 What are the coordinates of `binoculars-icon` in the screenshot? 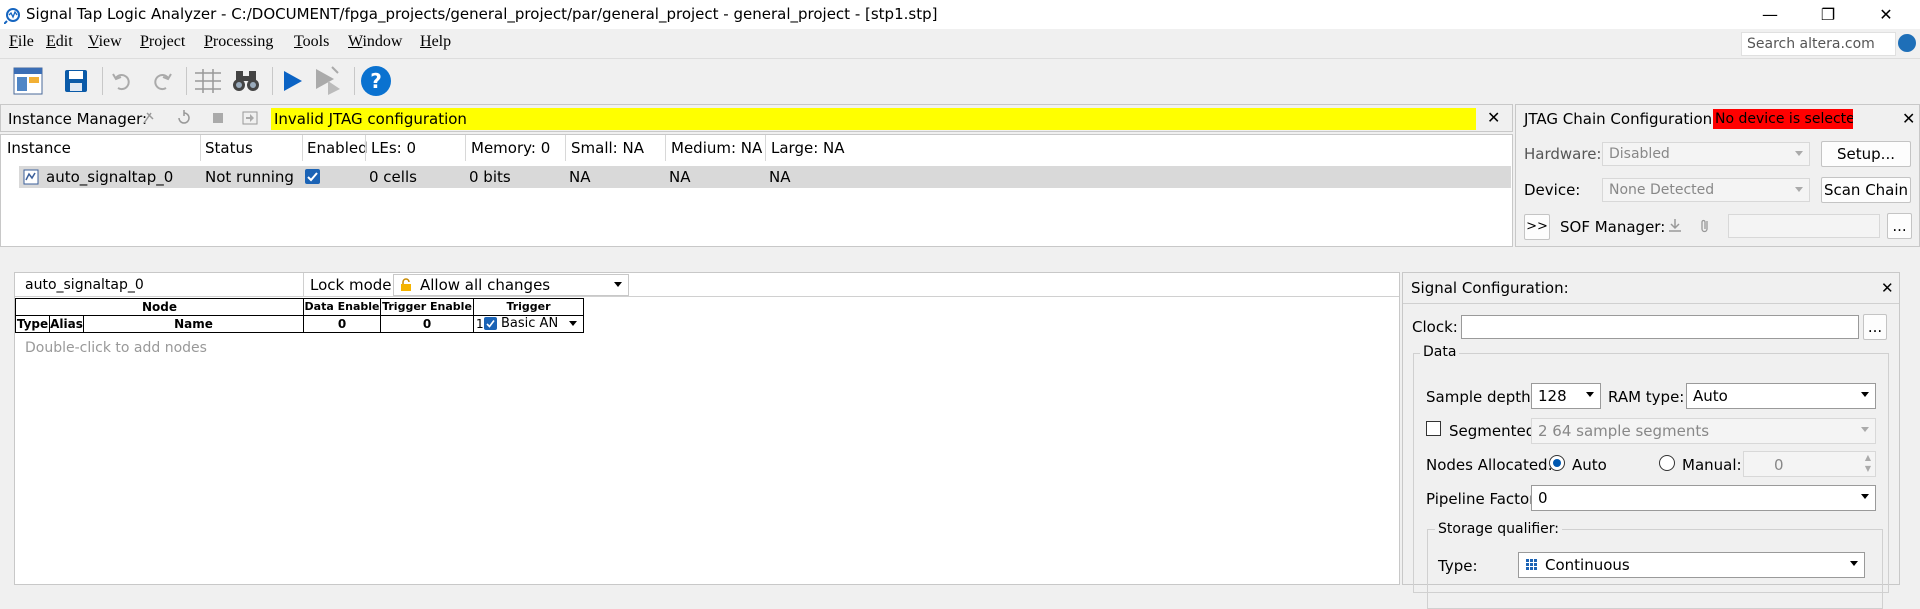 It's located at (246, 81).